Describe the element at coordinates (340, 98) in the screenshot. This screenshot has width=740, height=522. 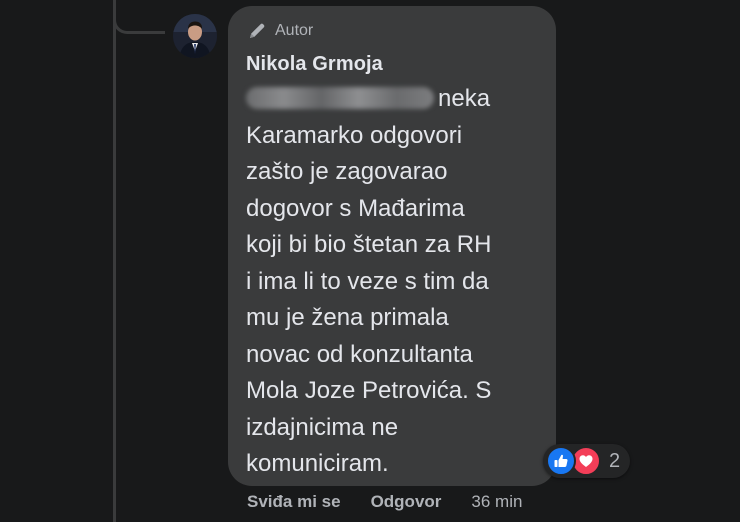
I see `blurred-mention` at that location.